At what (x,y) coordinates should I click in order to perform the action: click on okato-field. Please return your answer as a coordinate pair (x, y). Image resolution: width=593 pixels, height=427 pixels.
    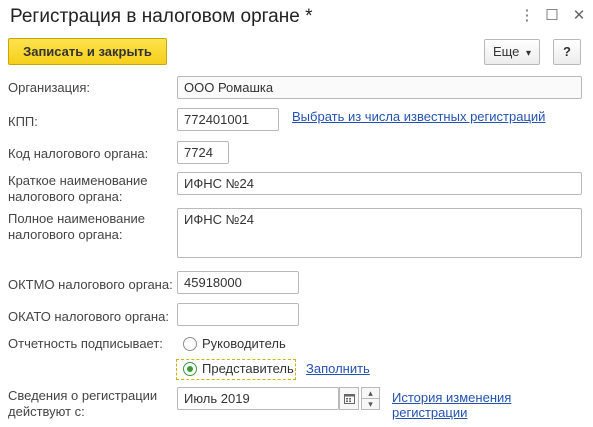
    Looking at the image, I should click on (238, 314).